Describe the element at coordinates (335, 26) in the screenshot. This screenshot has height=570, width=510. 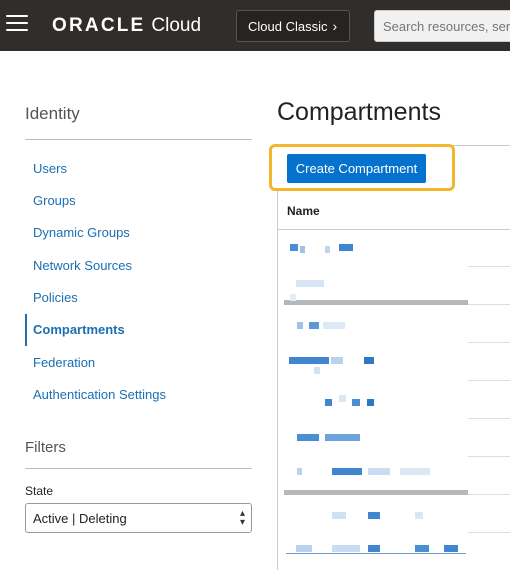
I see `chevron-right-icon: ›` at that location.